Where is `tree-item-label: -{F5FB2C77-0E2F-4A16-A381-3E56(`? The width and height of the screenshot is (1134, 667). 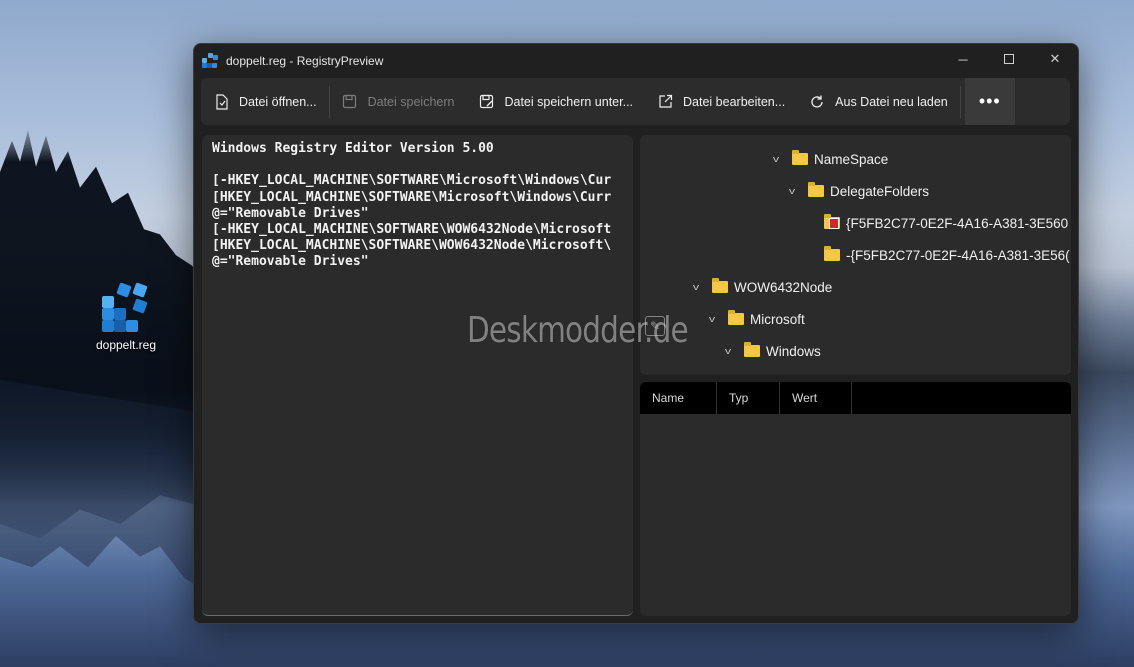
tree-item-label: -{F5FB2C77-0E2F-4A16-A381-3E56( is located at coordinates (958, 255).